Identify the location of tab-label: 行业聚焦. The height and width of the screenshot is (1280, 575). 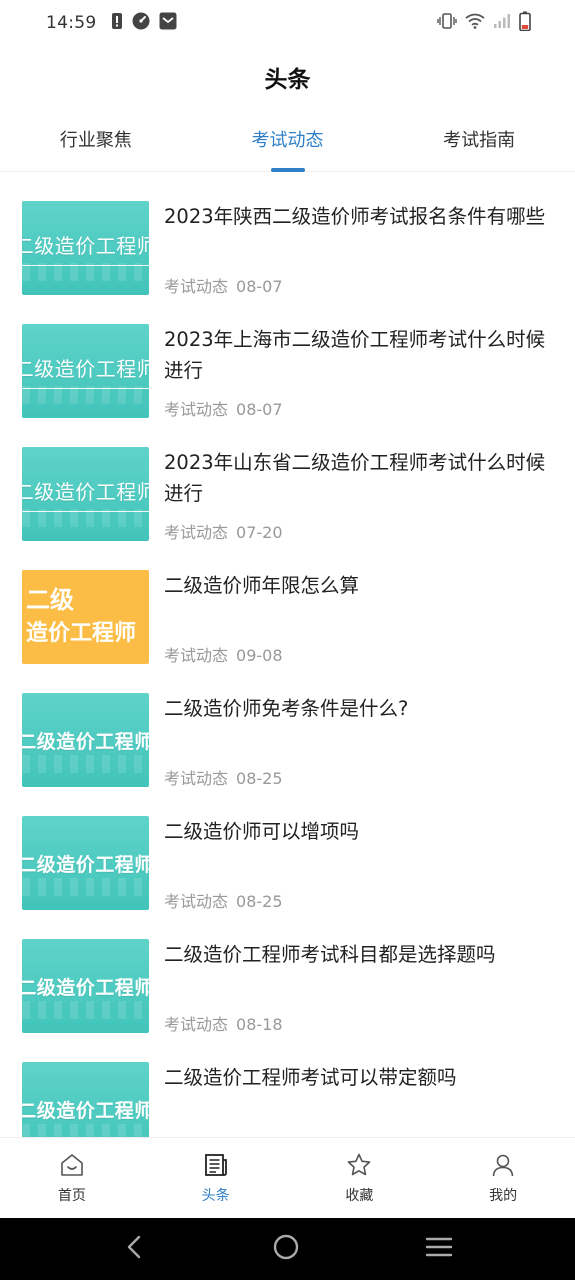
(95, 140).